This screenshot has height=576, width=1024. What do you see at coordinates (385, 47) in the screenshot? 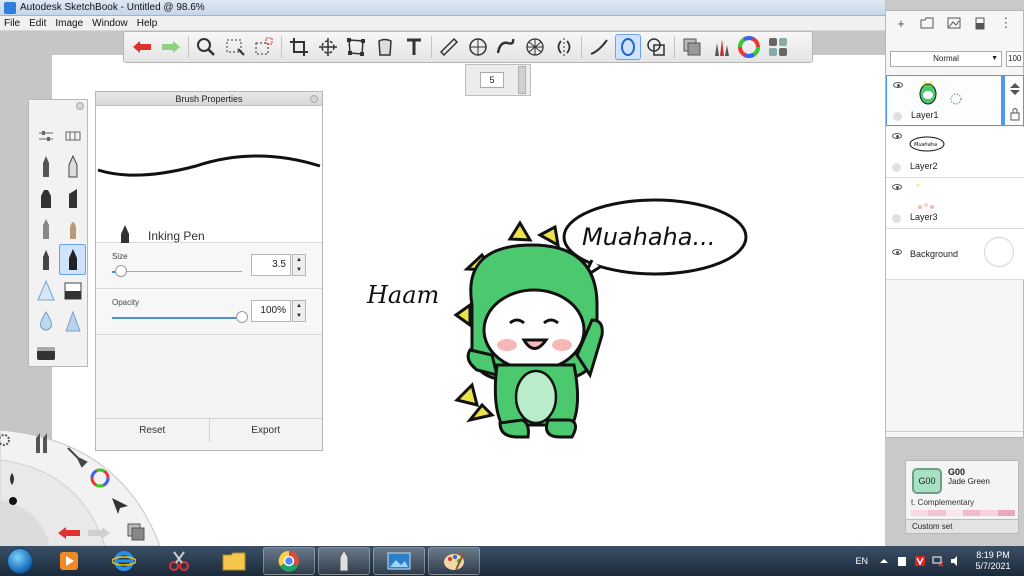
I see `fill-button` at bounding box center [385, 47].